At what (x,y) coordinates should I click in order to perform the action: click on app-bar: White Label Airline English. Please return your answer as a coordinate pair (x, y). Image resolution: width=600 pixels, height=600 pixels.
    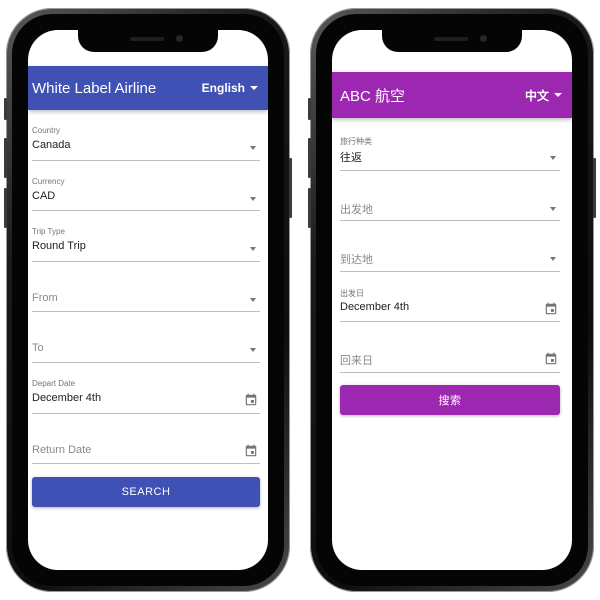
    Looking at the image, I should click on (148, 88).